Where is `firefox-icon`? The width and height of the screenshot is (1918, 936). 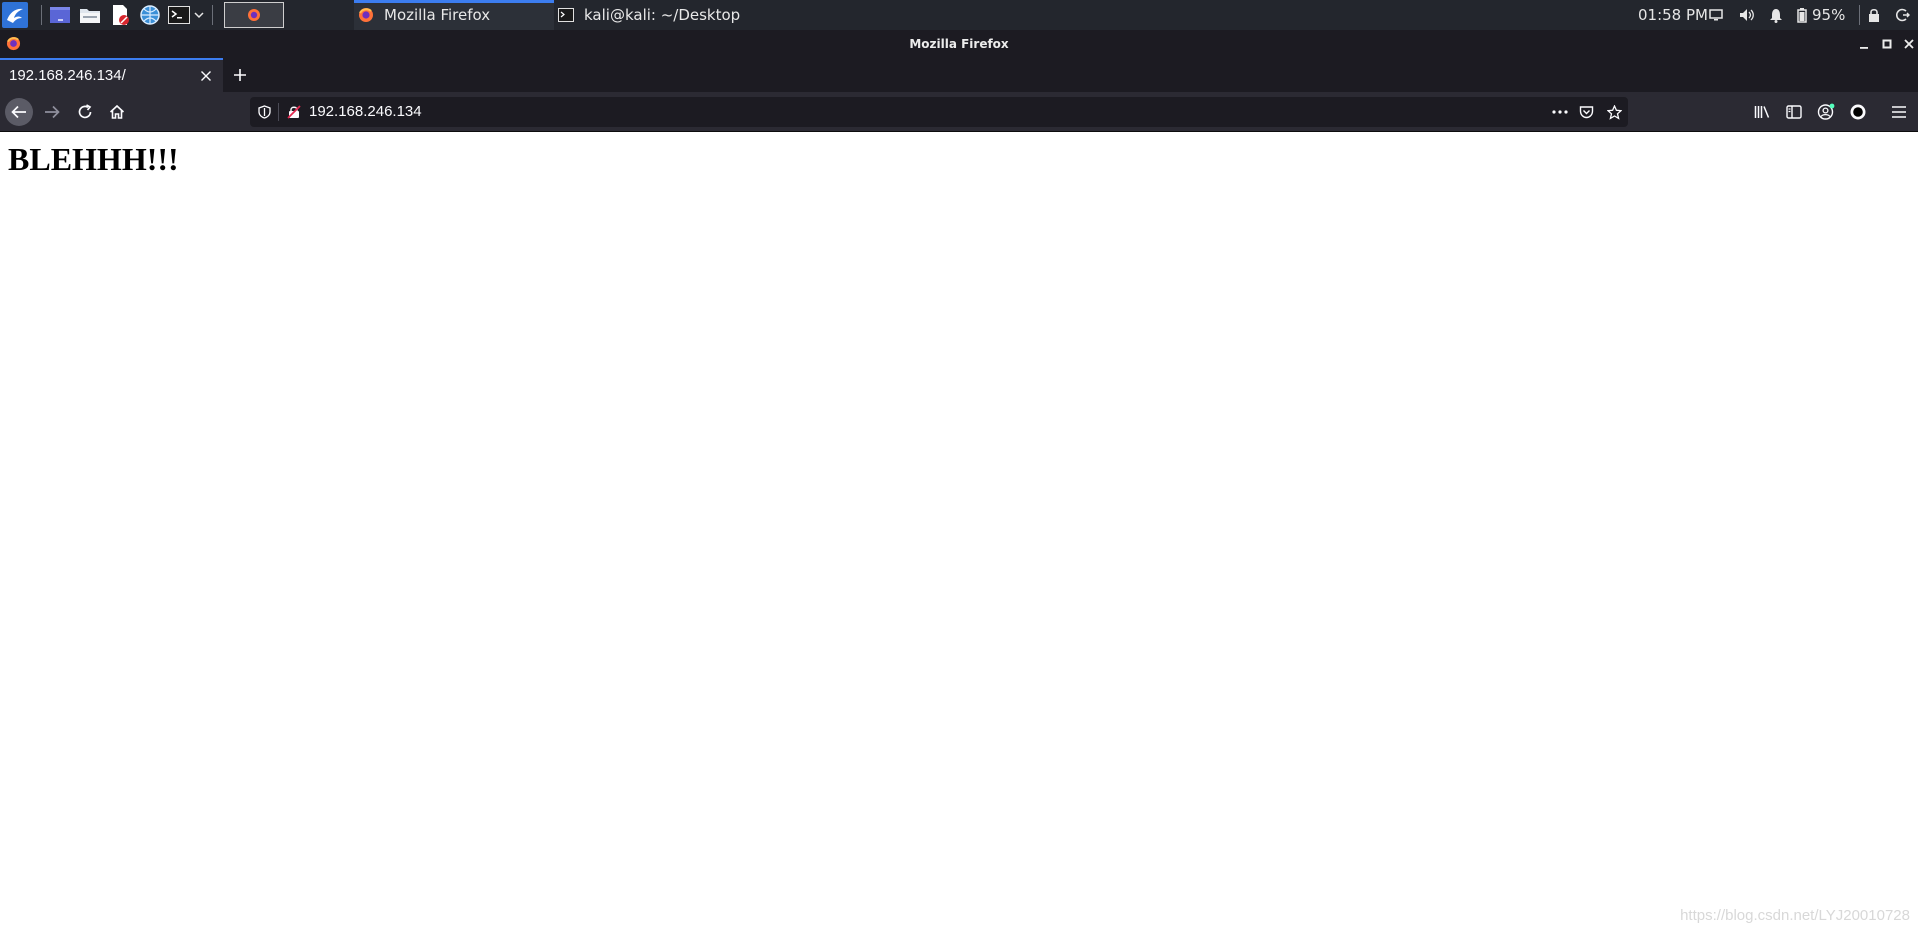 firefox-icon is located at coordinates (366, 15).